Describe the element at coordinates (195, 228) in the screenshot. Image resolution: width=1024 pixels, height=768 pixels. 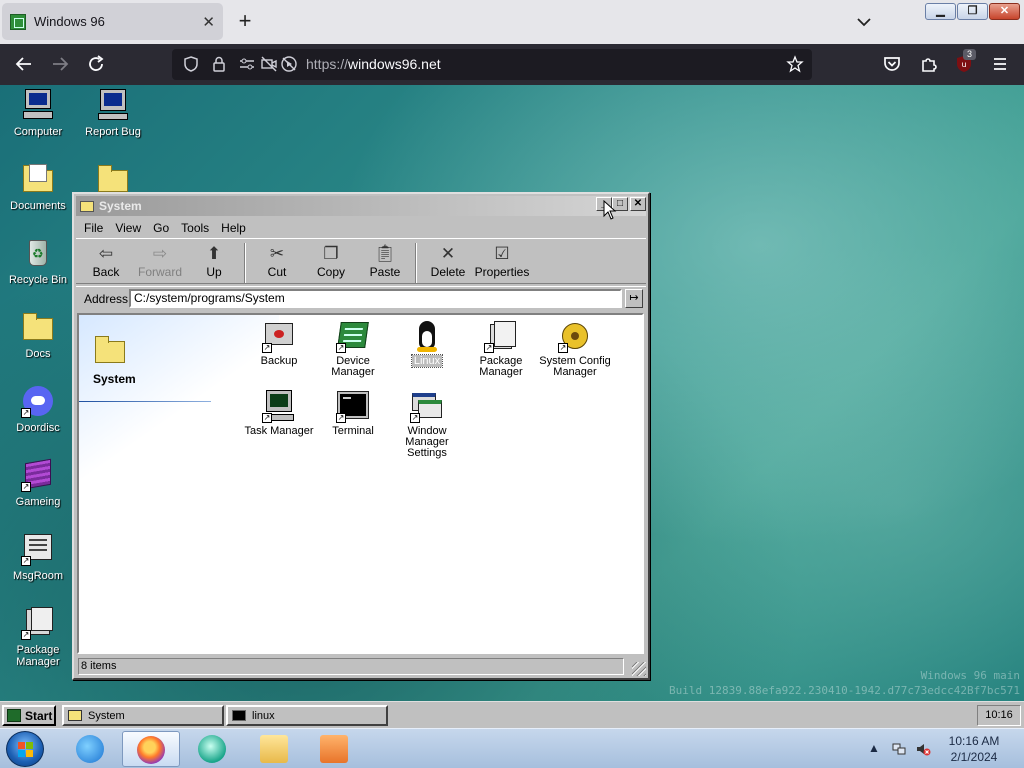
I see `menu-tools: Tools` at that location.